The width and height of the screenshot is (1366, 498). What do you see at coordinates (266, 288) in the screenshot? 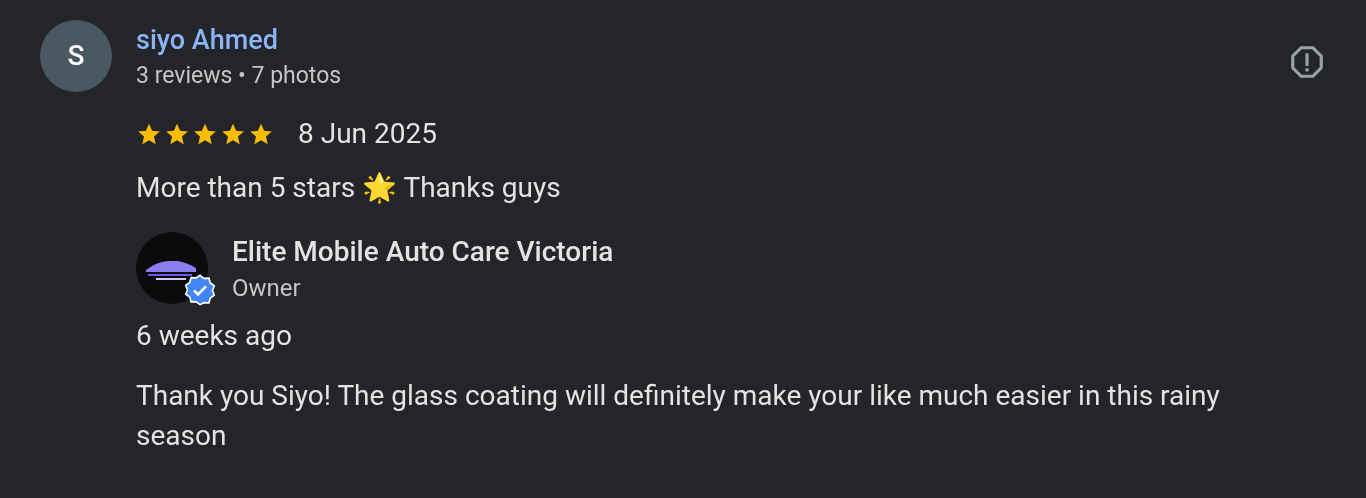
I see `owner-label: Owner` at bounding box center [266, 288].